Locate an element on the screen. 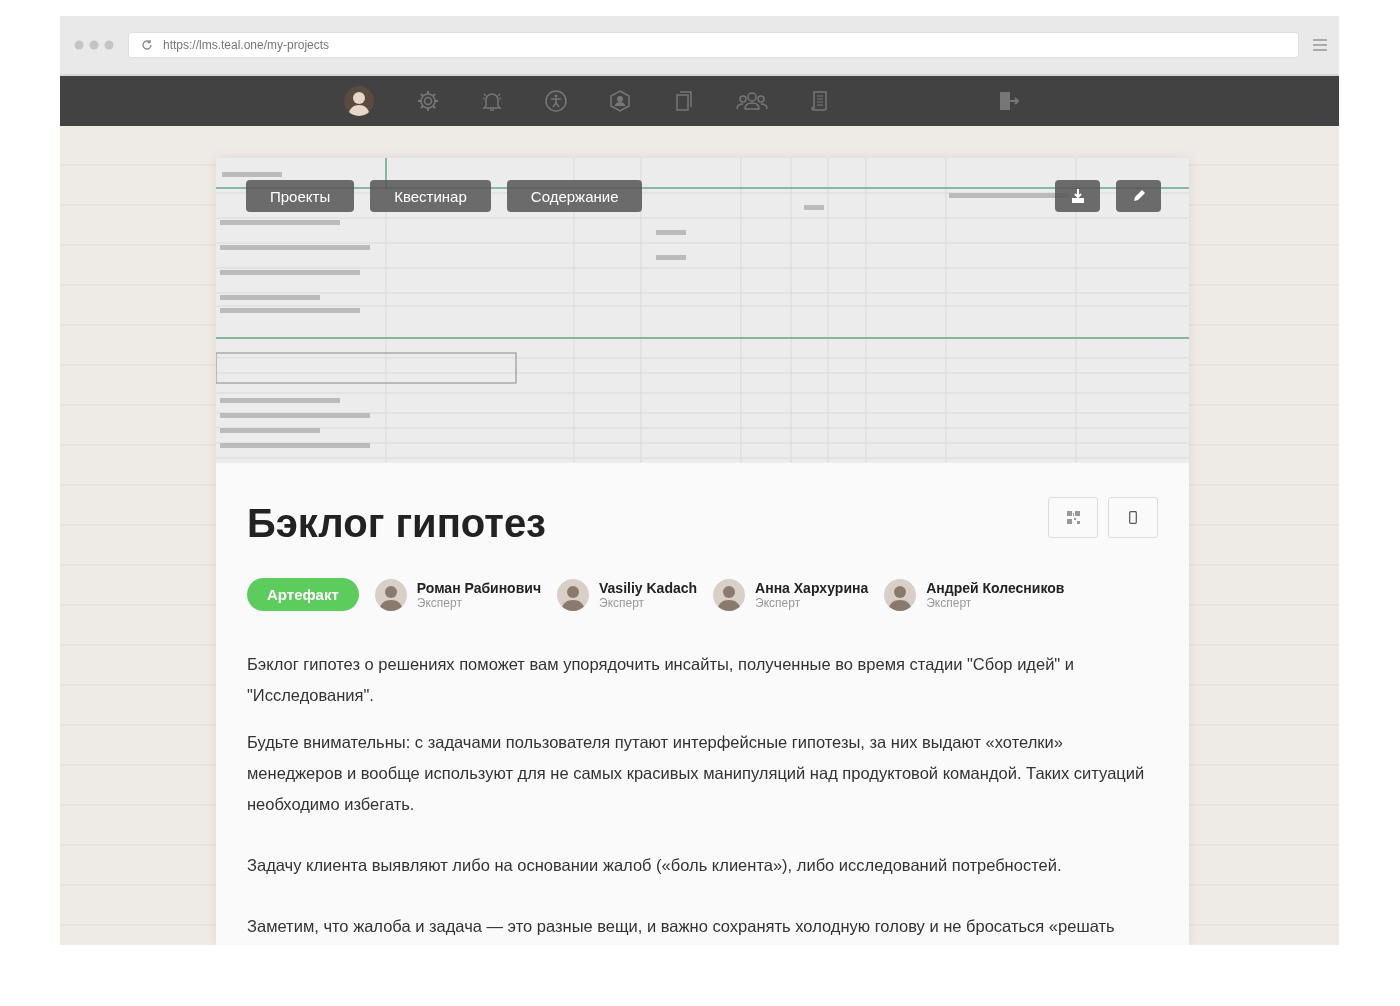 The height and width of the screenshot is (1006, 1400). user-avatar is located at coordinates (359, 101).